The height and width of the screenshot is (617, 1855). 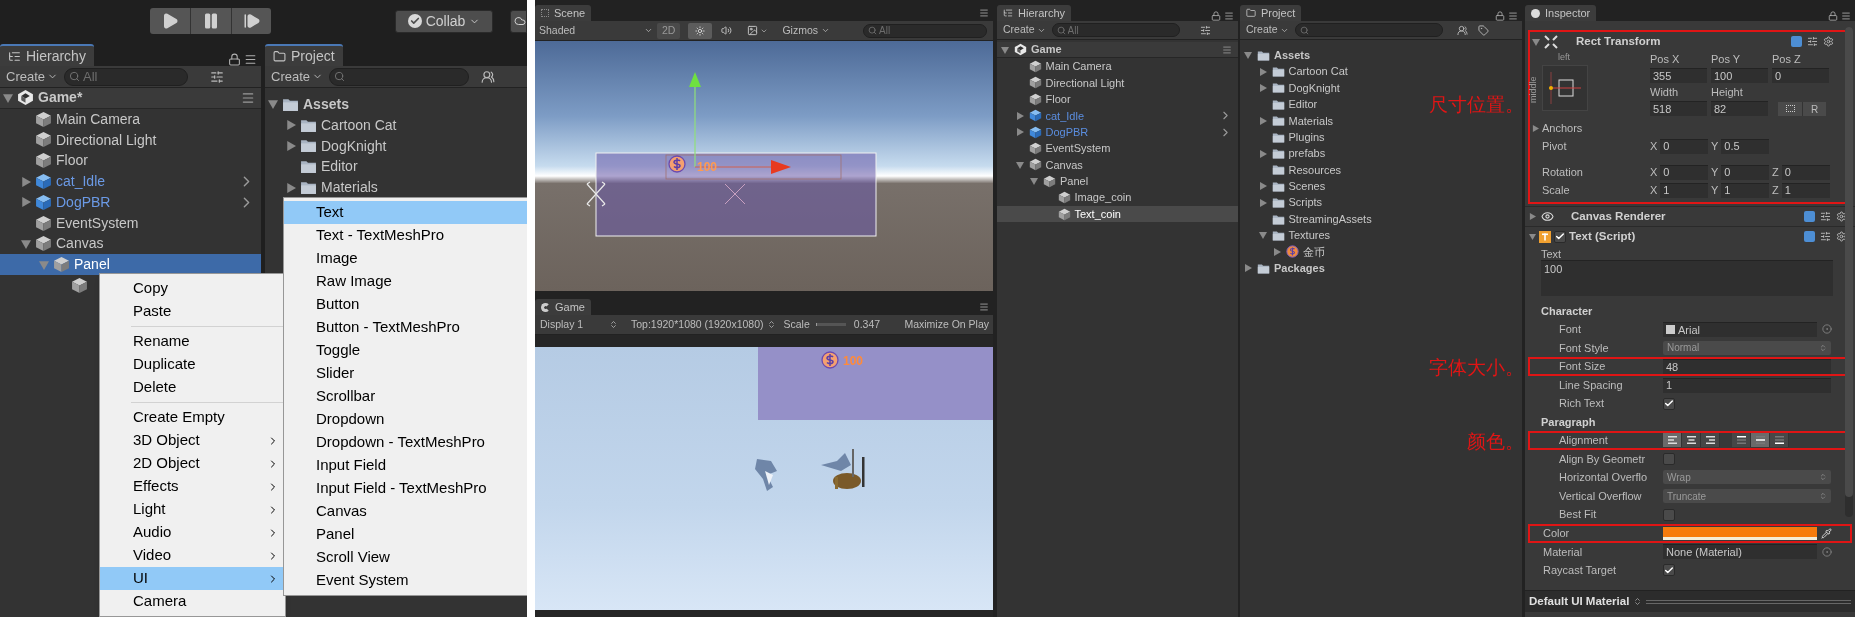 What do you see at coordinates (1555, 146) in the screenshot?
I see `field-label: Pivot` at bounding box center [1555, 146].